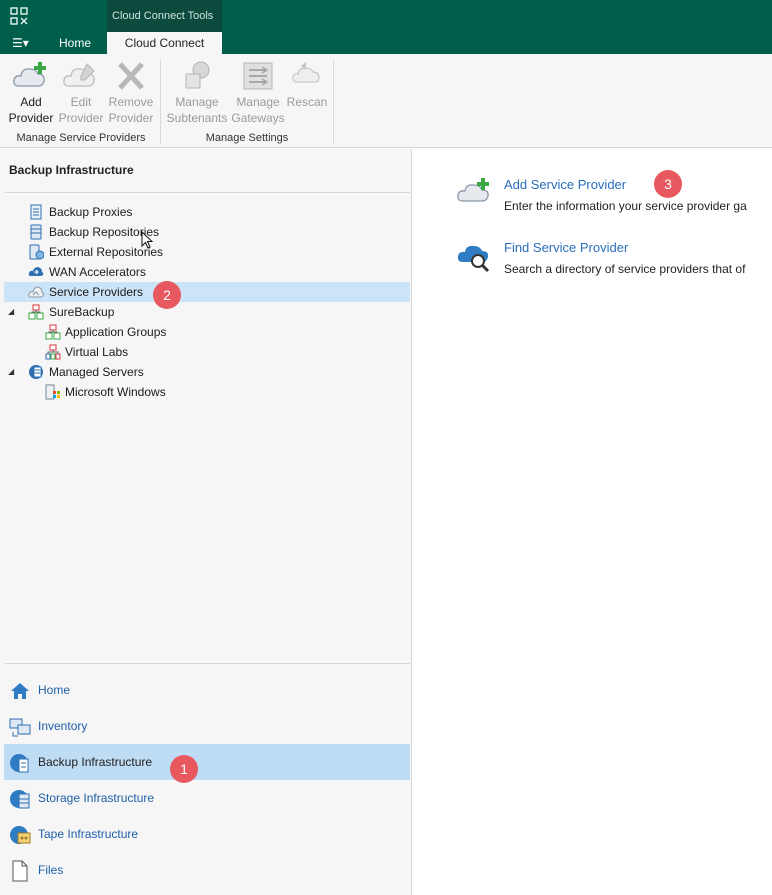  Describe the element at coordinates (207, 332) in the screenshot. I see `tree-item-application-groups: Application Groups` at that location.